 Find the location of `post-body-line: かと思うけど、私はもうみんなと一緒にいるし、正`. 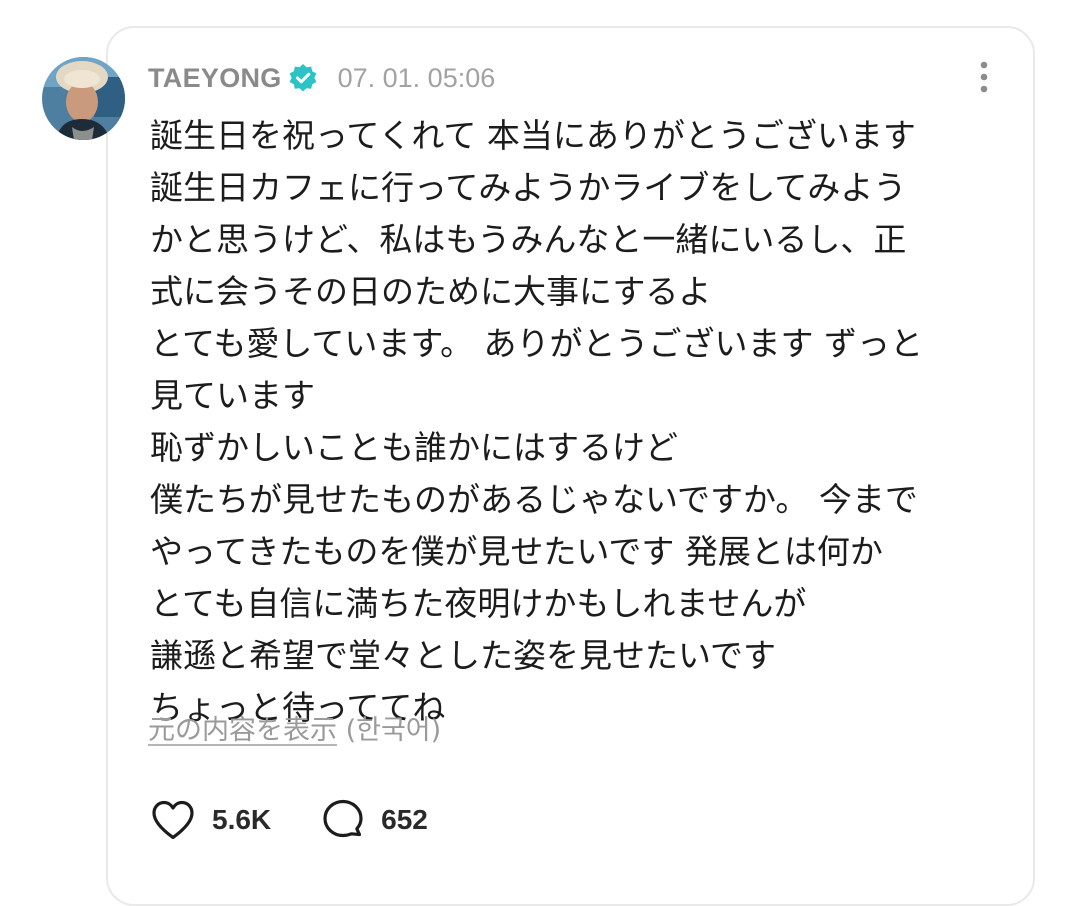

post-body-line: かと思うけど、私はもうみんなと一緒にいるし、正 is located at coordinates (528, 239).